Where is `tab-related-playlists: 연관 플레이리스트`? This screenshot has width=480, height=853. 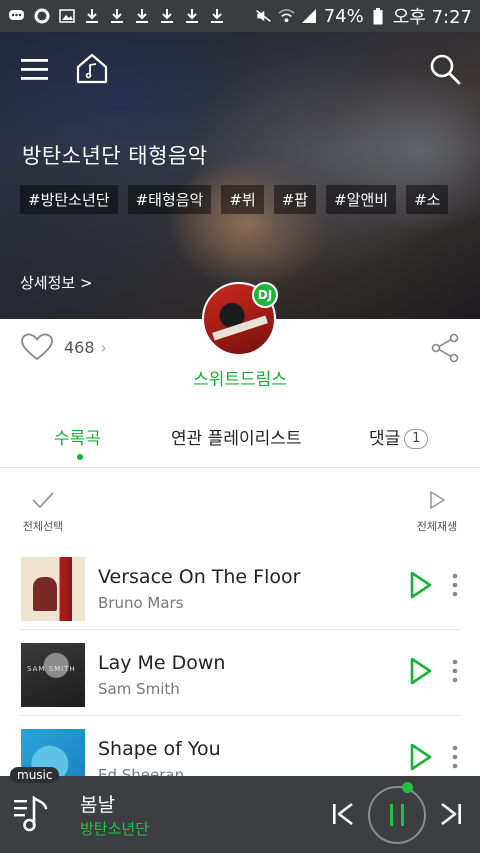
tab-related-playlists: 연관 플레이리스트 is located at coordinates (236, 436).